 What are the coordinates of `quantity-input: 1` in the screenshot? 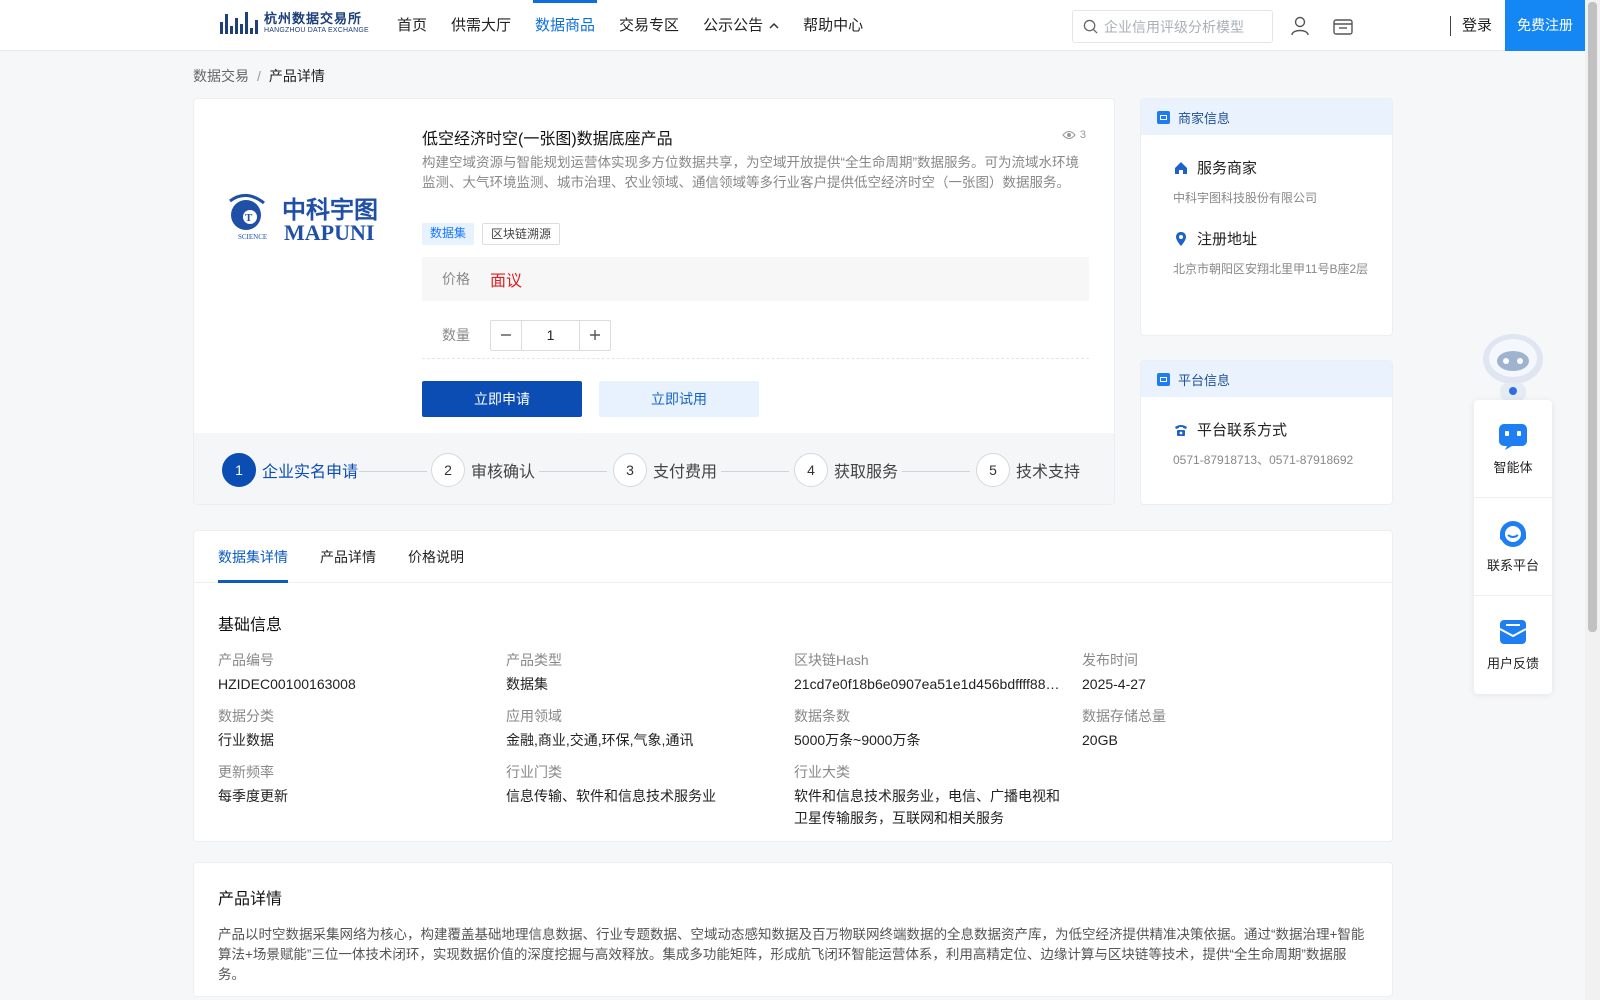 It's located at (550, 335).